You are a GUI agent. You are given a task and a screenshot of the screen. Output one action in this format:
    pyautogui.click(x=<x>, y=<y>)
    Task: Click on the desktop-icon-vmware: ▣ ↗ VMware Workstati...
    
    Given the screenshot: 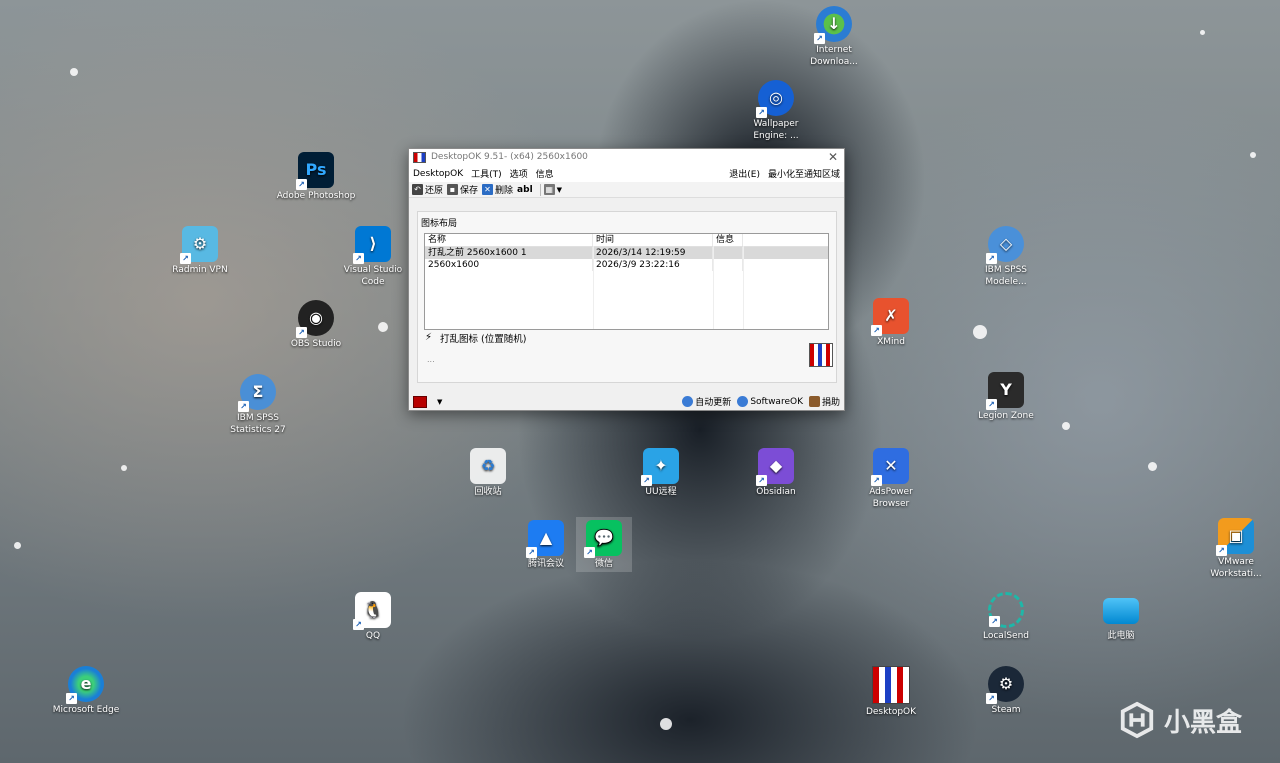 What is the action you would take?
    pyautogui.click(x=1236, y=549)
    